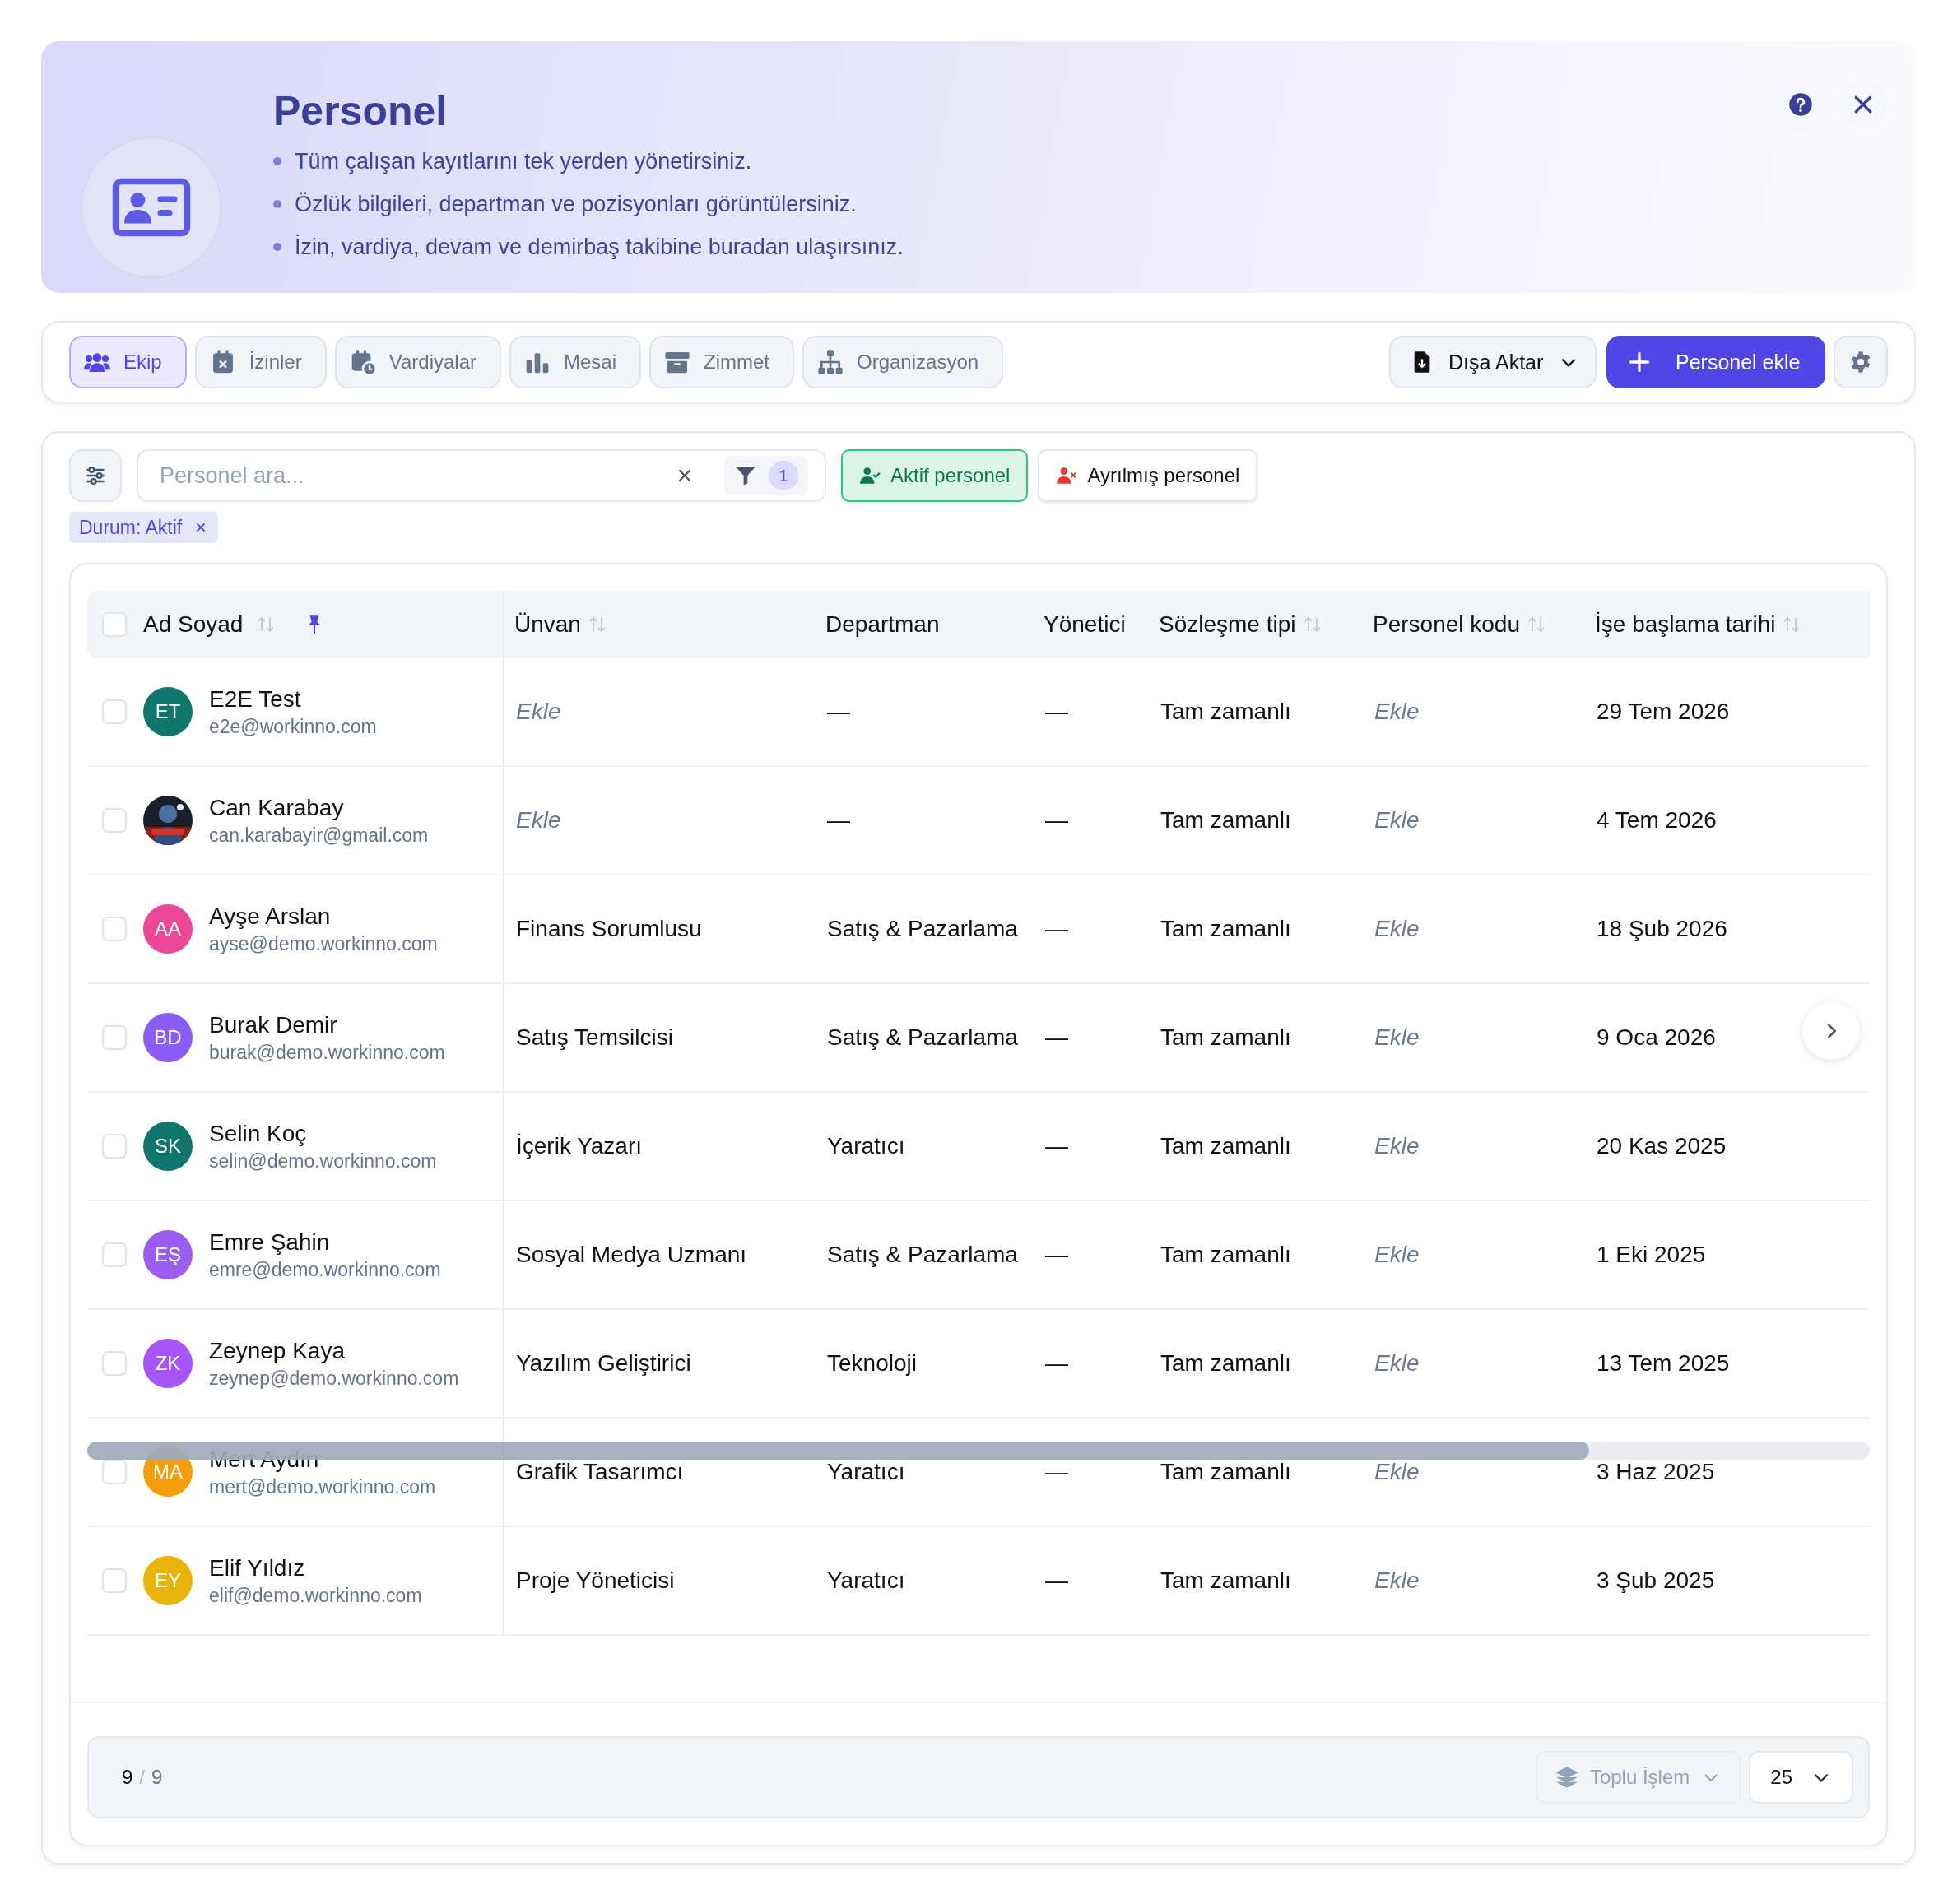 The image size is (1957, 1904). Describe the element at coordinates (1656, 1037) in the screenshot. I see `table-cell: 9 Oca 2026` at that location.